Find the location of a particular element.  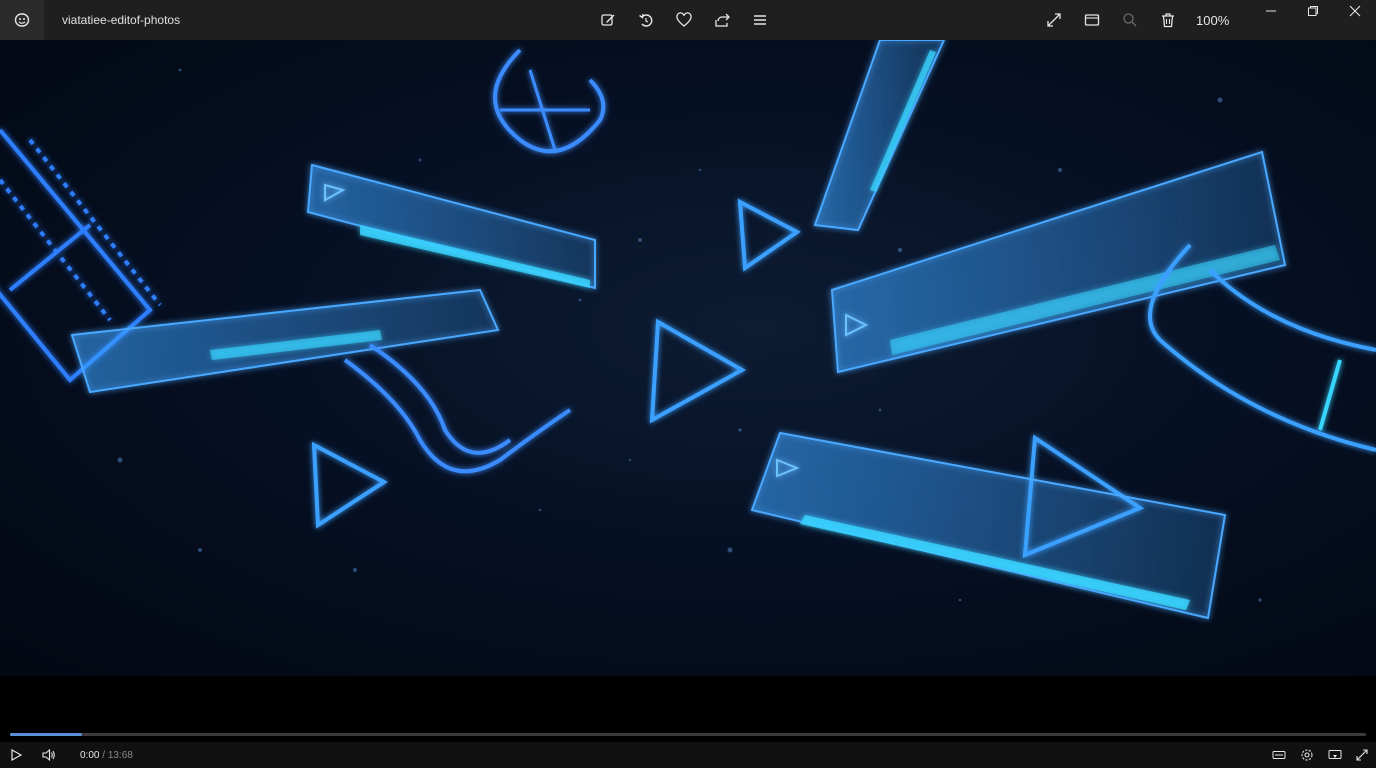

rotate-icon is located at coordinates (646, 20).